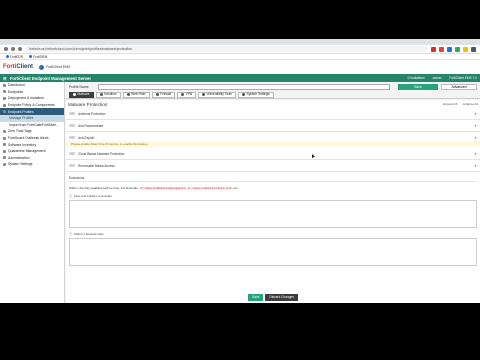  Describe the element at coordinates (32, 98) in the screenshot. I see `sidebar-item-deployment: Deployment & Installers` at that location.